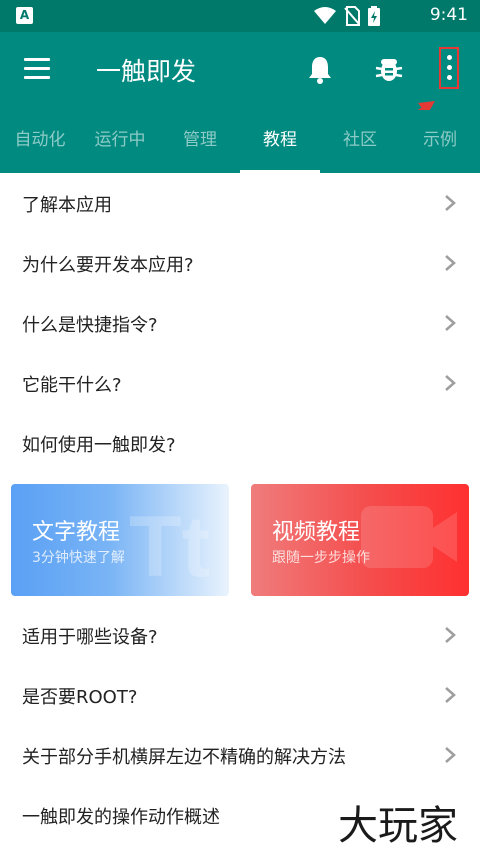 Image resolution: width=480 pixels, height=853 pixels. I want to click on list-item: 为什么要开发本应用?, so click(240, 263).